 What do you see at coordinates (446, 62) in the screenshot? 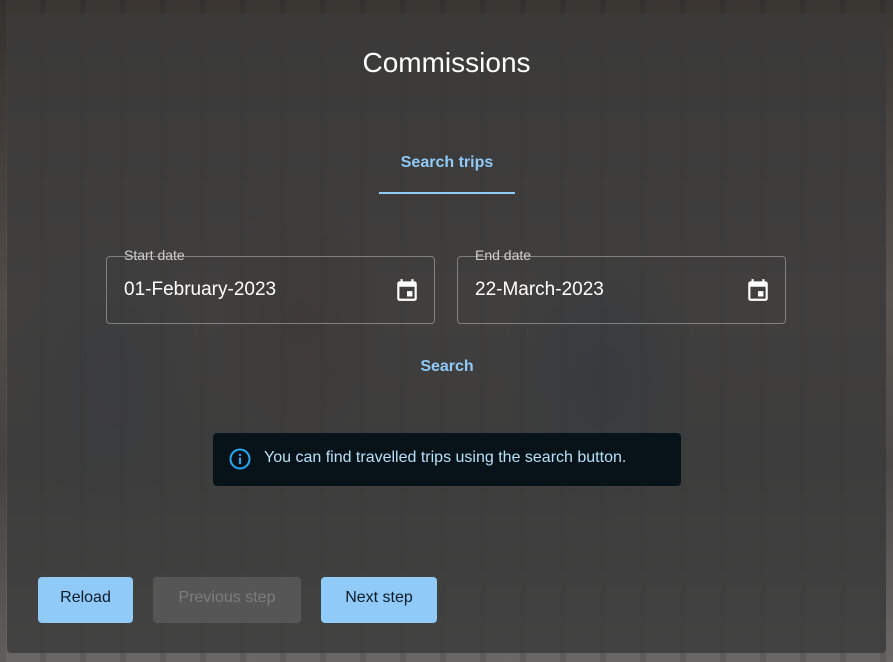
I see `page-title: Commissions` at bounding box center [446, 62].